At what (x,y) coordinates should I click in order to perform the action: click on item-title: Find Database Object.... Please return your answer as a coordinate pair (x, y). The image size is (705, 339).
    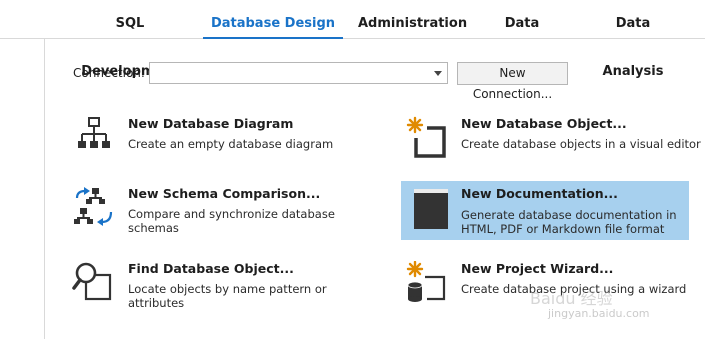
    Looking at the image, I should click on (211, 268).